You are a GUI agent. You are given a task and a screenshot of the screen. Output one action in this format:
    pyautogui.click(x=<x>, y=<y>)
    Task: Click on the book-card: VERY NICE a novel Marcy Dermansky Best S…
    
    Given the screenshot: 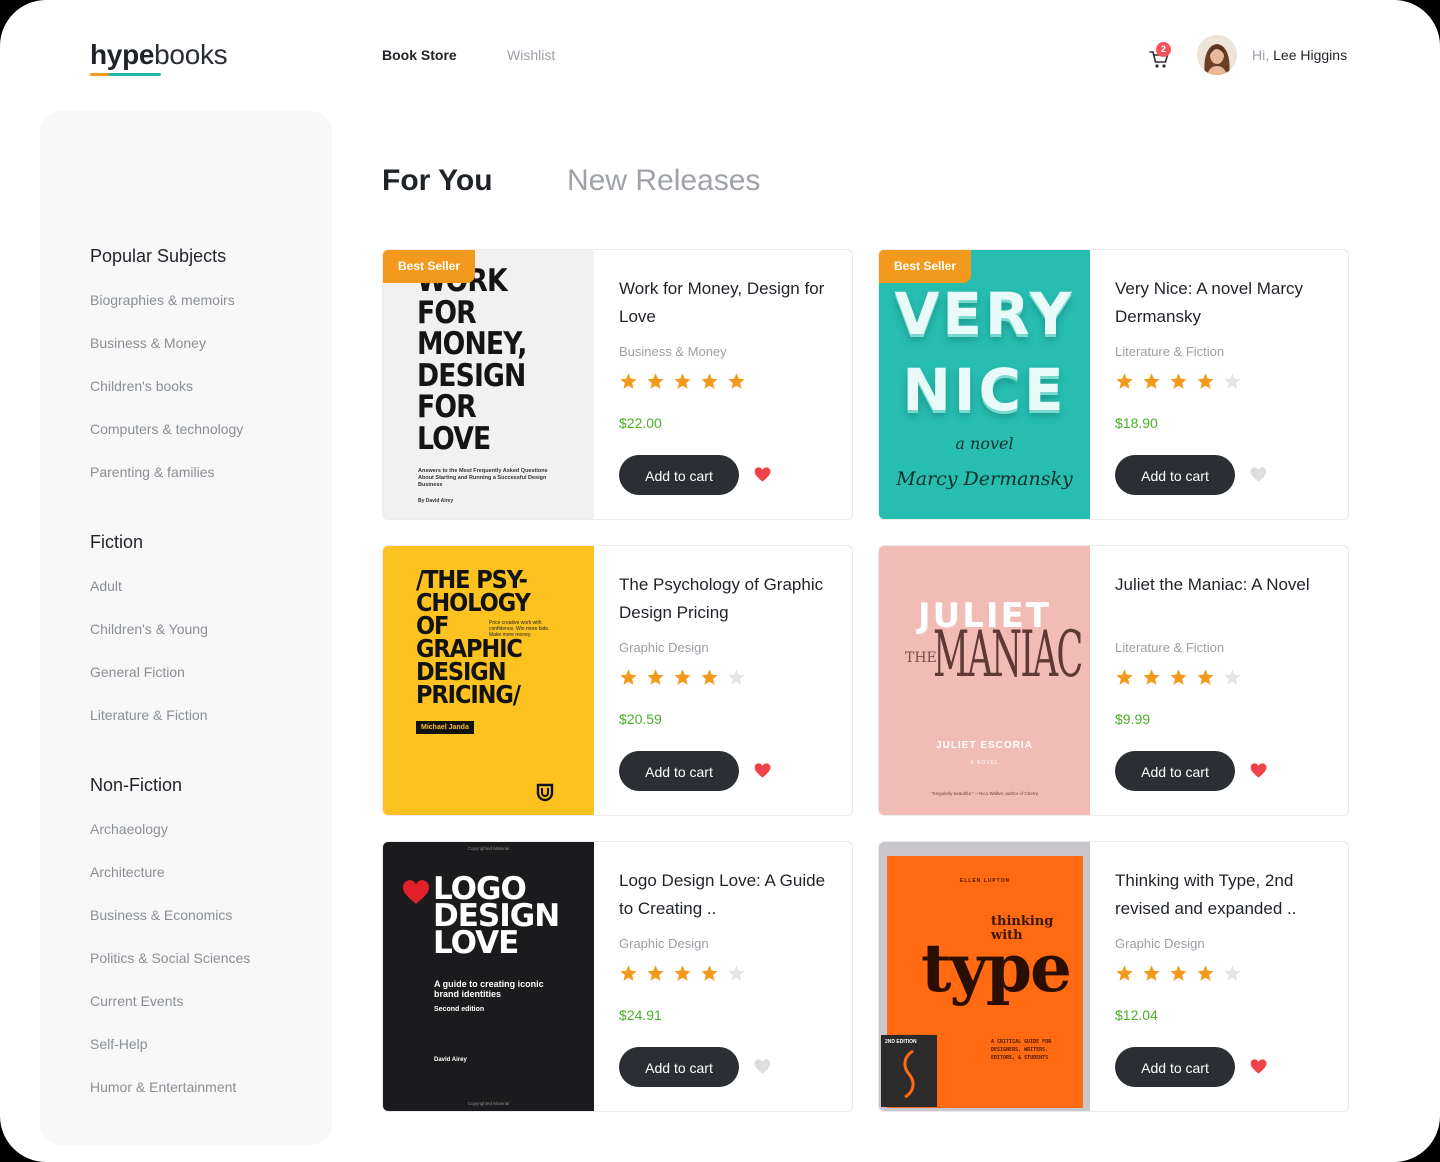 What is the action you would take?
    pyautogui.click(x=1113, y=384)
    